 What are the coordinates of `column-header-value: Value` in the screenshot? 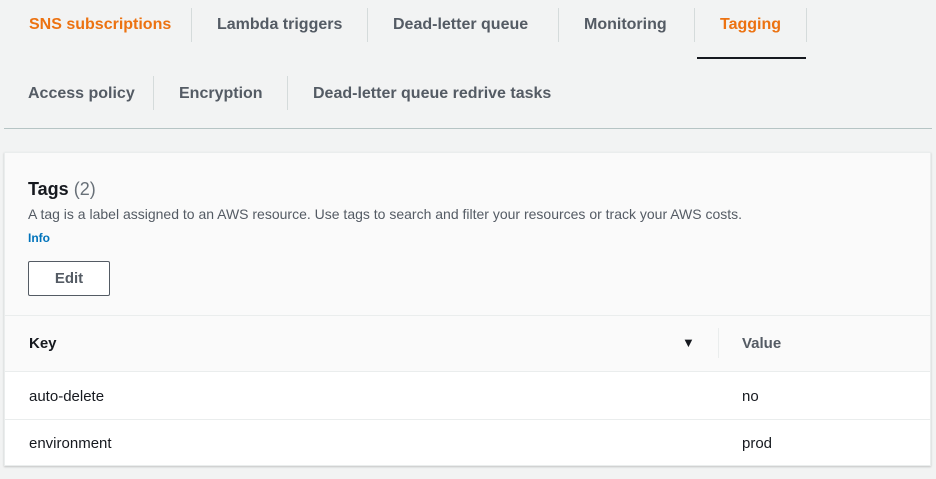 It's located at (761, 343).